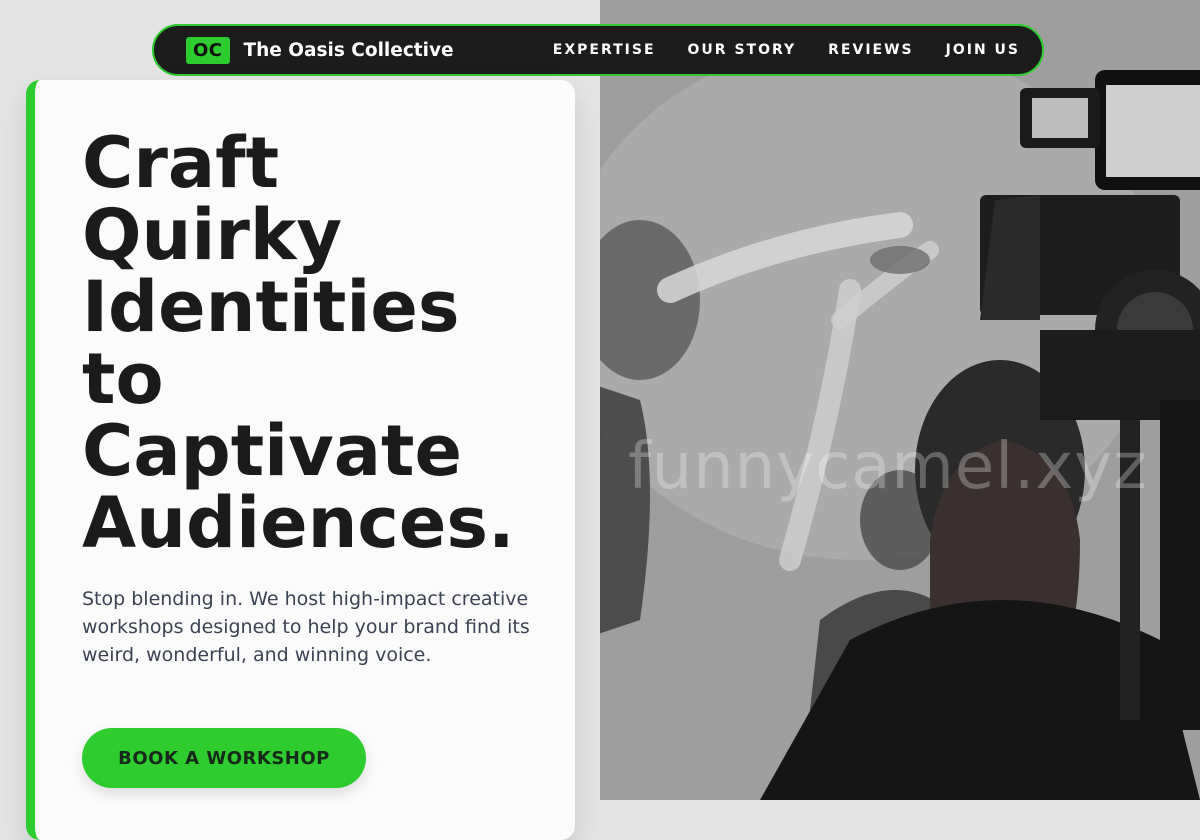 This screenshot has width=1200, height=840. What do you see at coordinates (604, 50) in the screenshot?
I see `nav-link-expertise: EXPERTISE` at bounding box center [604, 50].